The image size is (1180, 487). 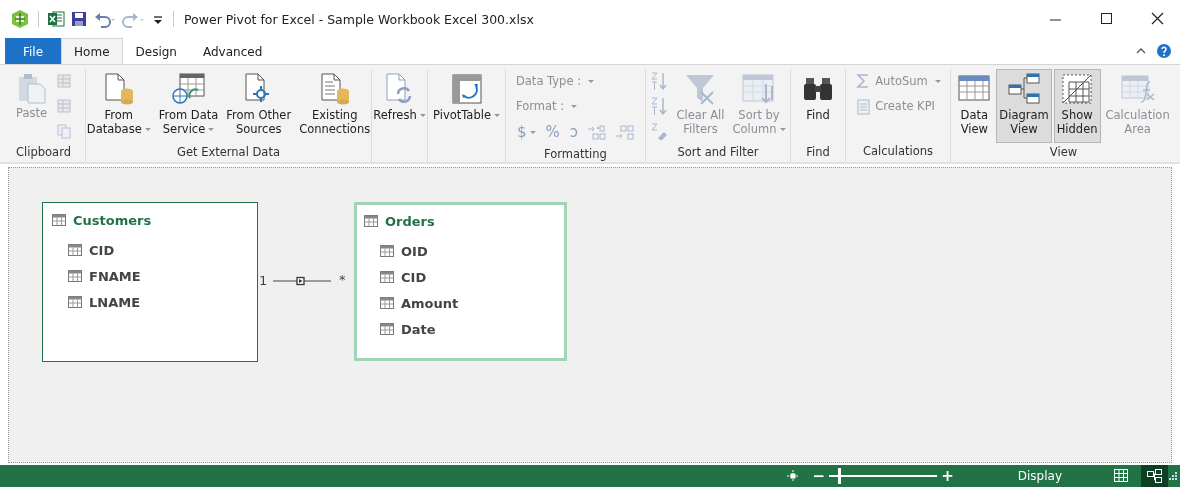 I want to click on ribbon-button: From Data Service, so click(x=188, y=106).